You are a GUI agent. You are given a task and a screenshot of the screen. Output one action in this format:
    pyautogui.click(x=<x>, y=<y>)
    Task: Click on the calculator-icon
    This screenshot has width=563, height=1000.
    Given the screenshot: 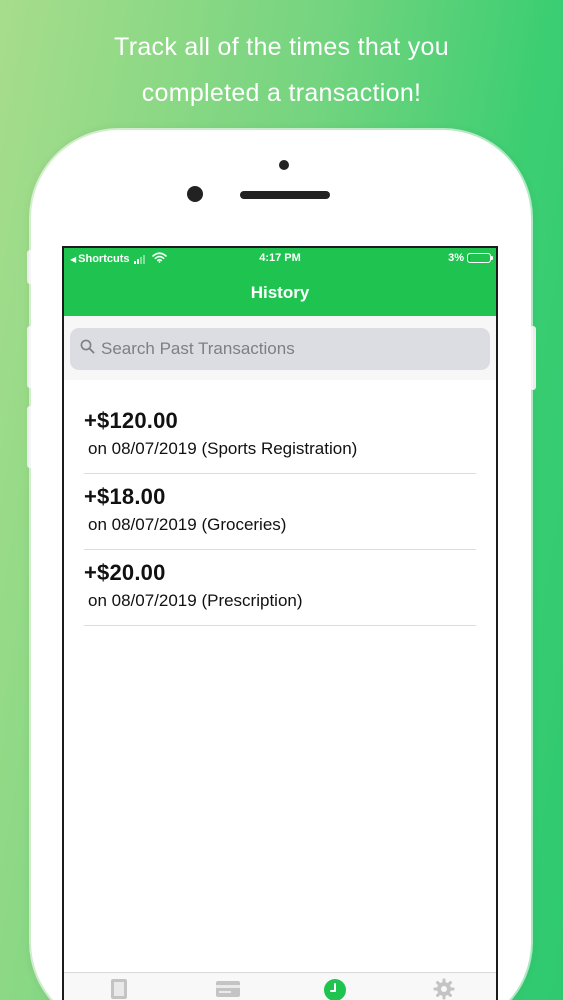 What is the action you would take?
    pyautogui.click(x=119, y=989)
    